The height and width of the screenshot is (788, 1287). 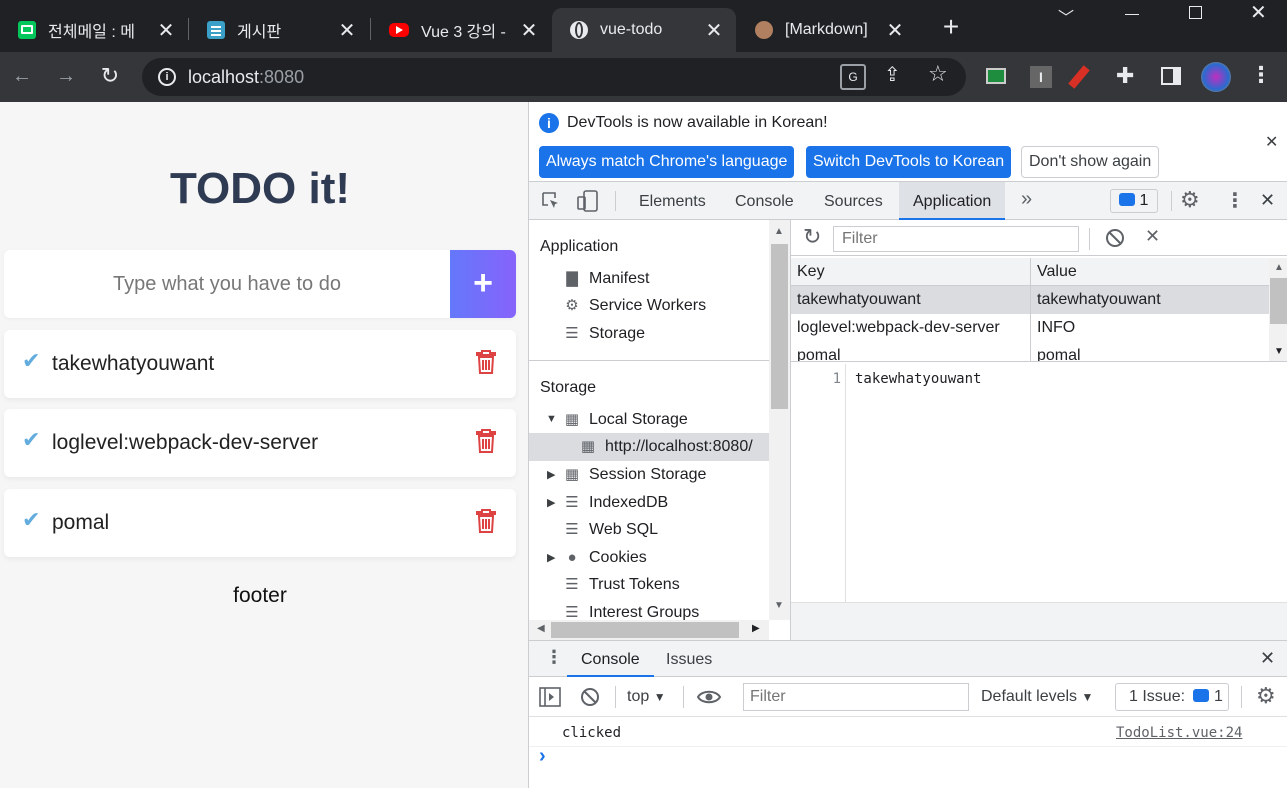 I want to click on close-devtools-icon: ✕, so click(x=1267, y=200).